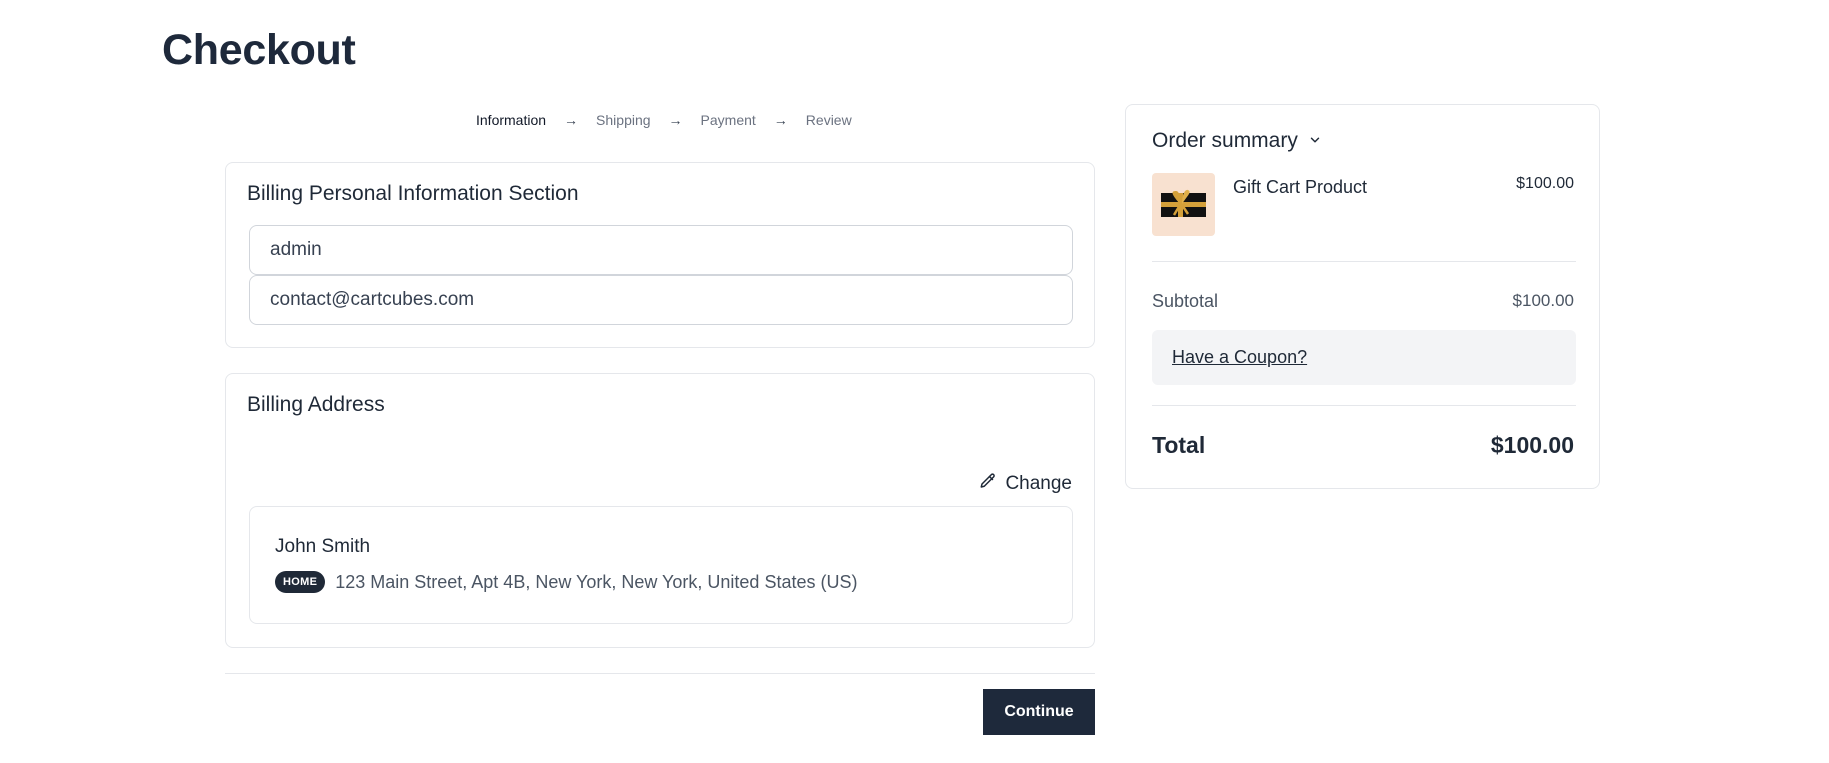  I want to click on subtotal-value: $100.00, so click(1543, 300).